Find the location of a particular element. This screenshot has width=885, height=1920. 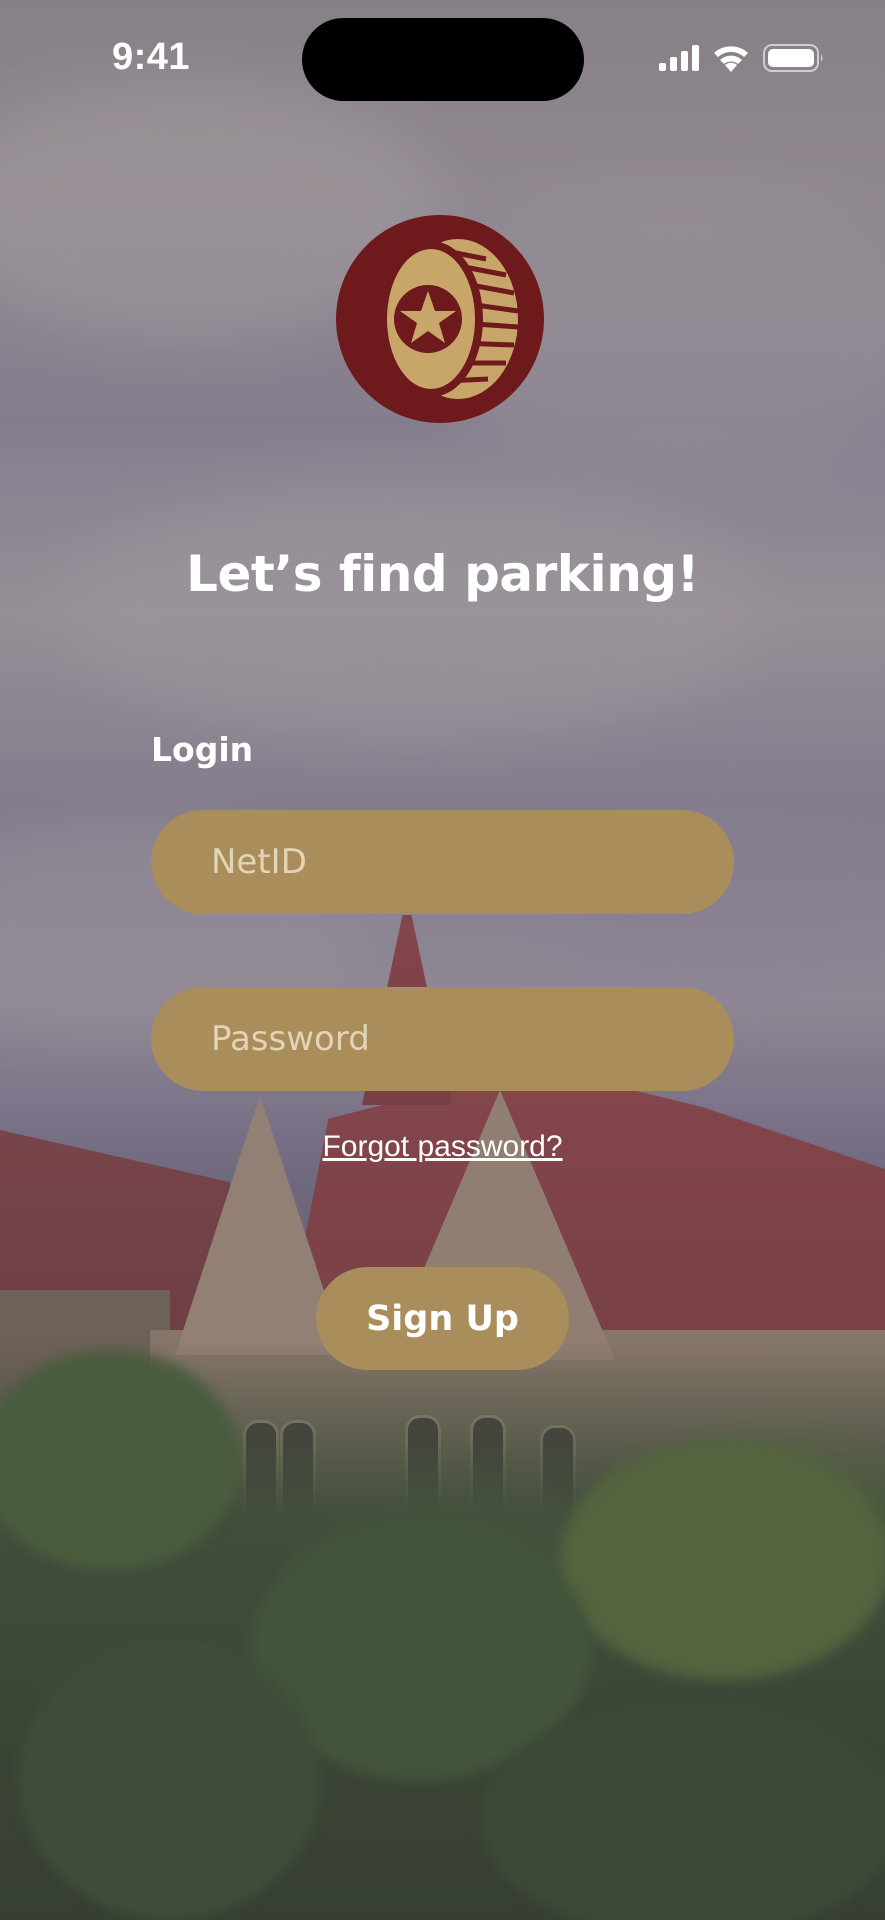

login-label: Login is located at coordinates (202, 749).